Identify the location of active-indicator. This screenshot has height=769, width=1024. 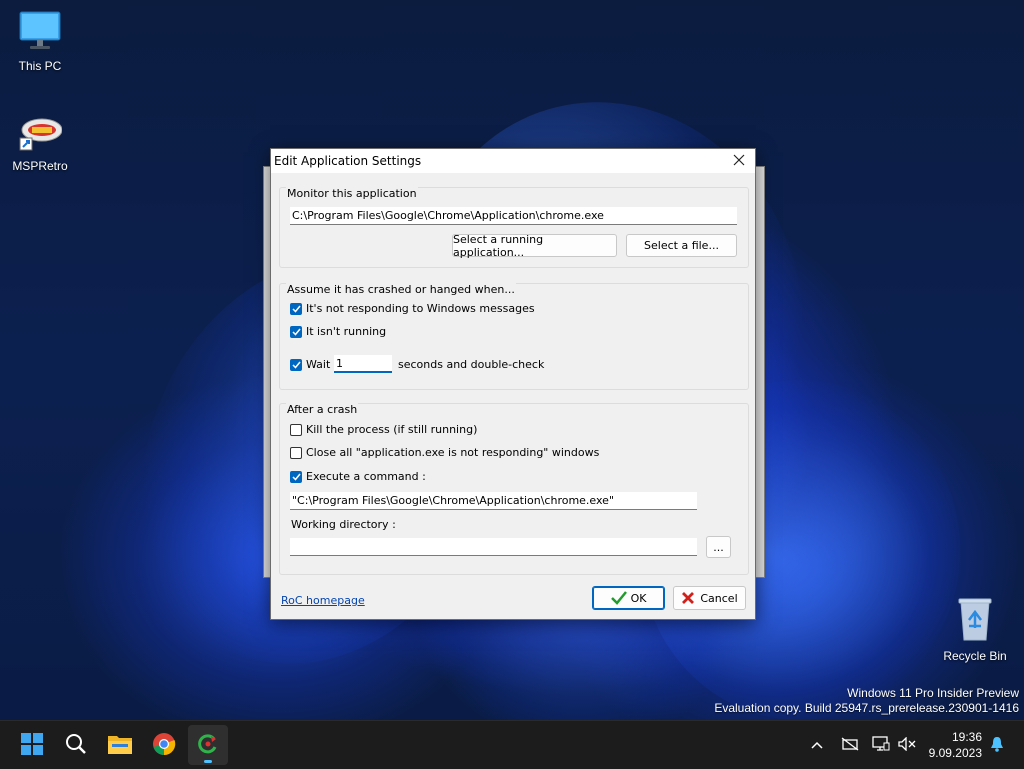
(208, 761).